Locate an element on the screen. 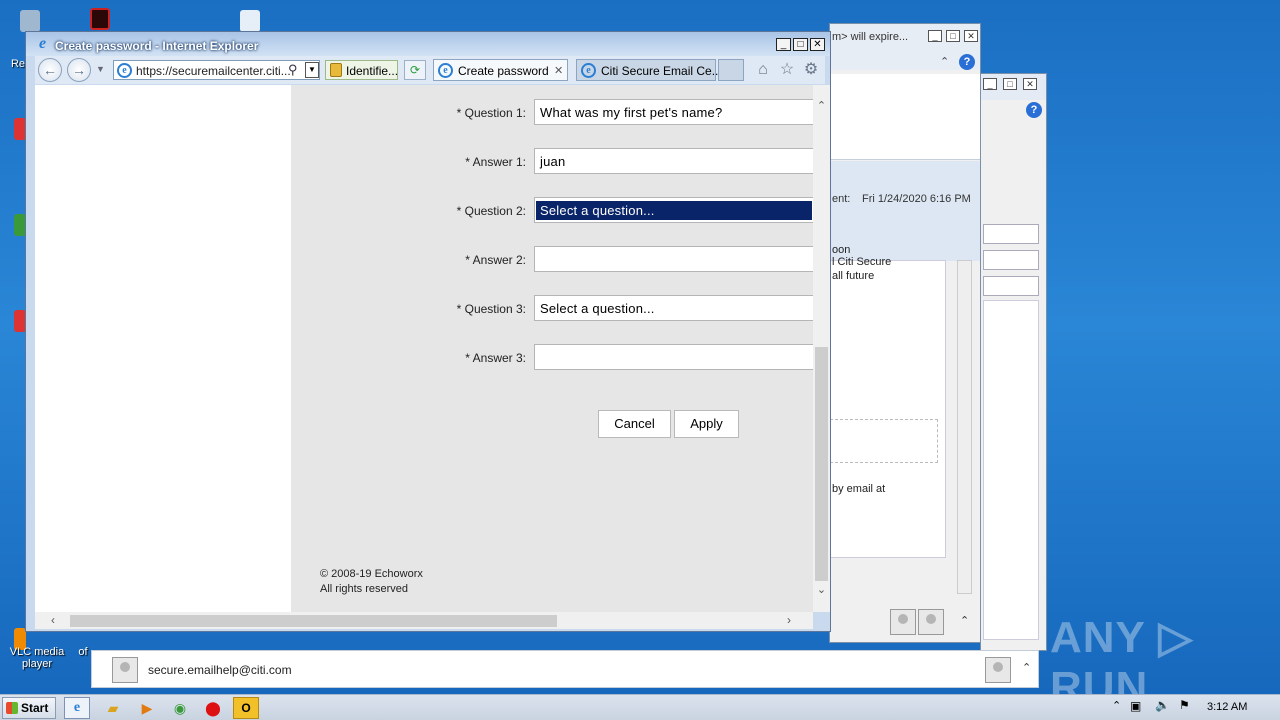 This screenshot has height=720, width=1280. new-tab-button is located at coordinates (731, 70).